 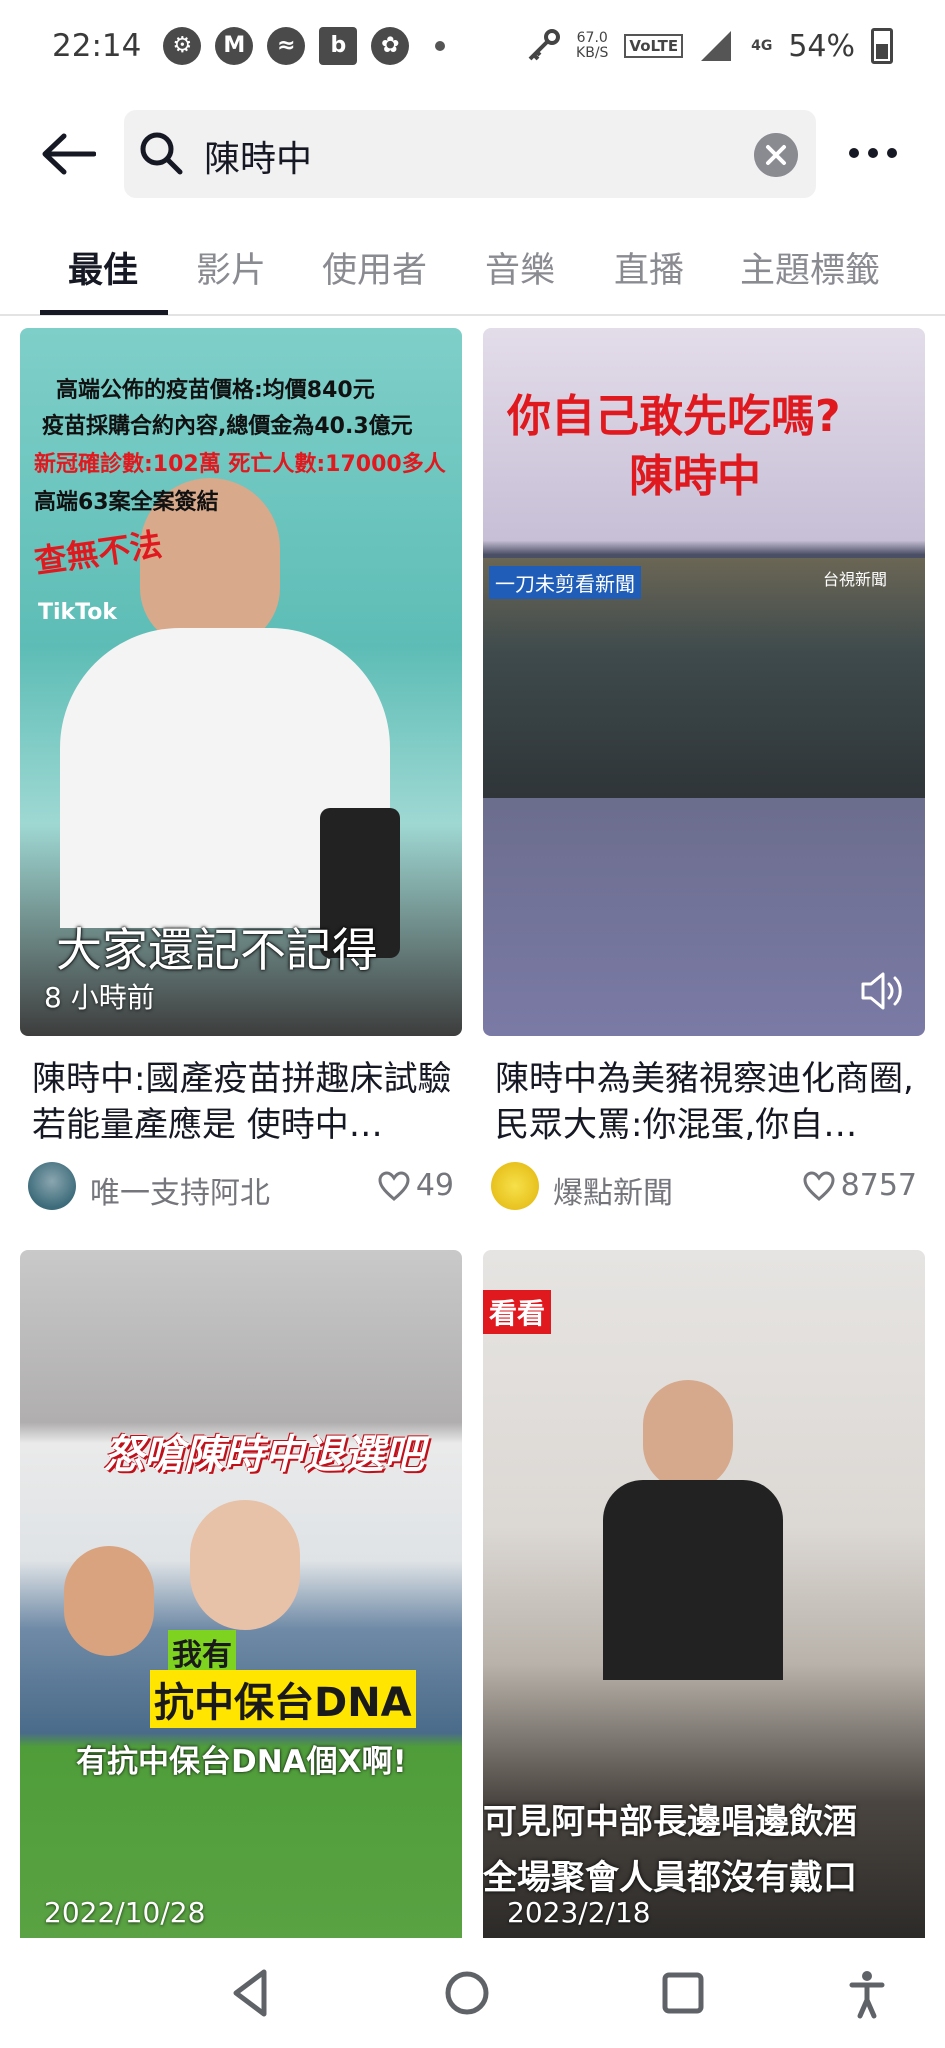 What do you see at coordinates (544, 45) in the screenshot?
I see `vpn-key-icon` at bounding box center [544, 45].